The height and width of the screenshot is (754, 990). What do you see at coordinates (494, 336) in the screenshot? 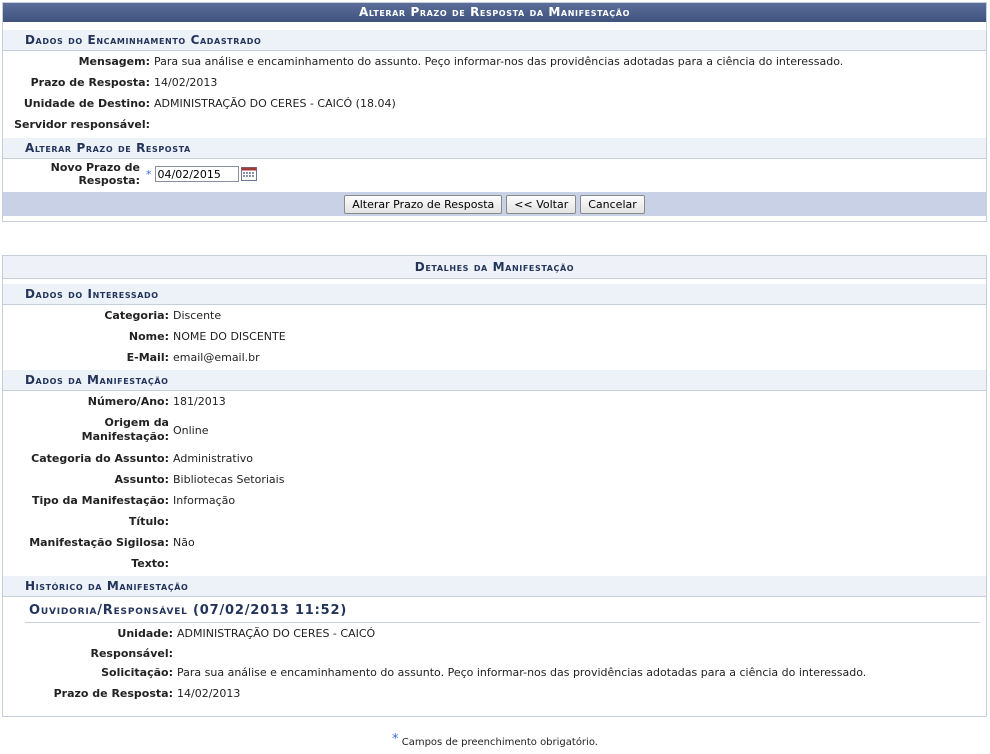
I see `field-nome: Nome: NOME DO DISCENTE` at bounding box center [494, 336].